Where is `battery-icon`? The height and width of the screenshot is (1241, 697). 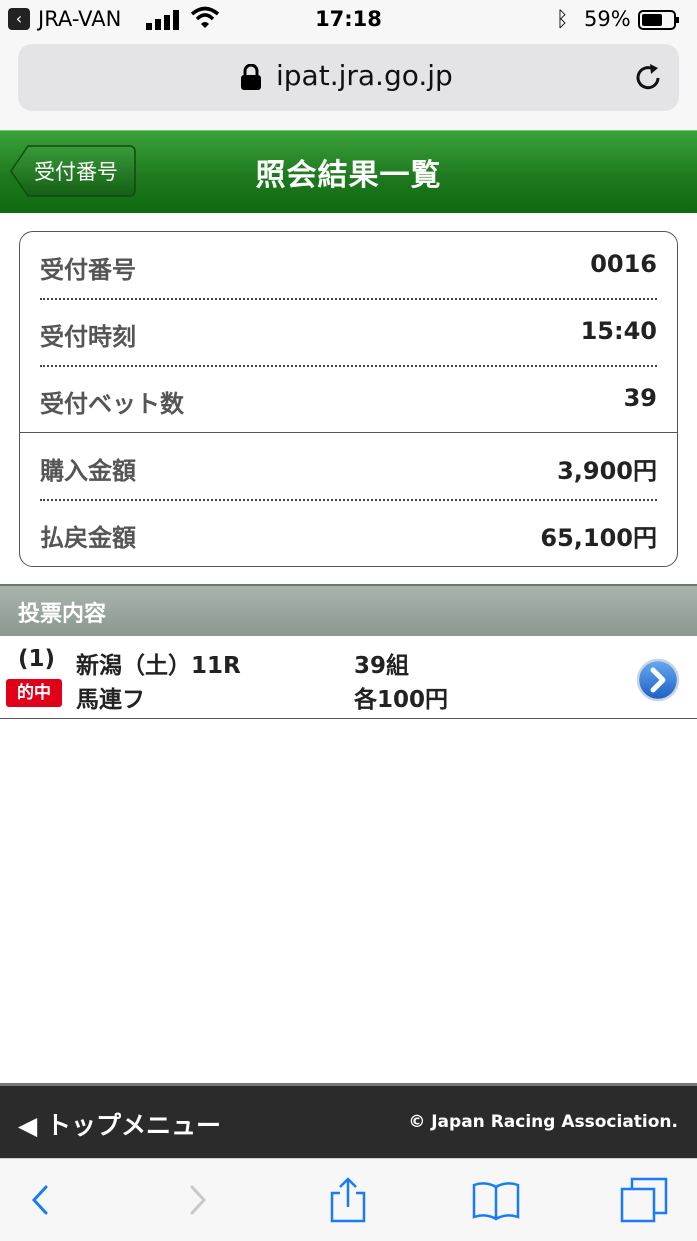 battery-icon is located at coordinates (658, 20).